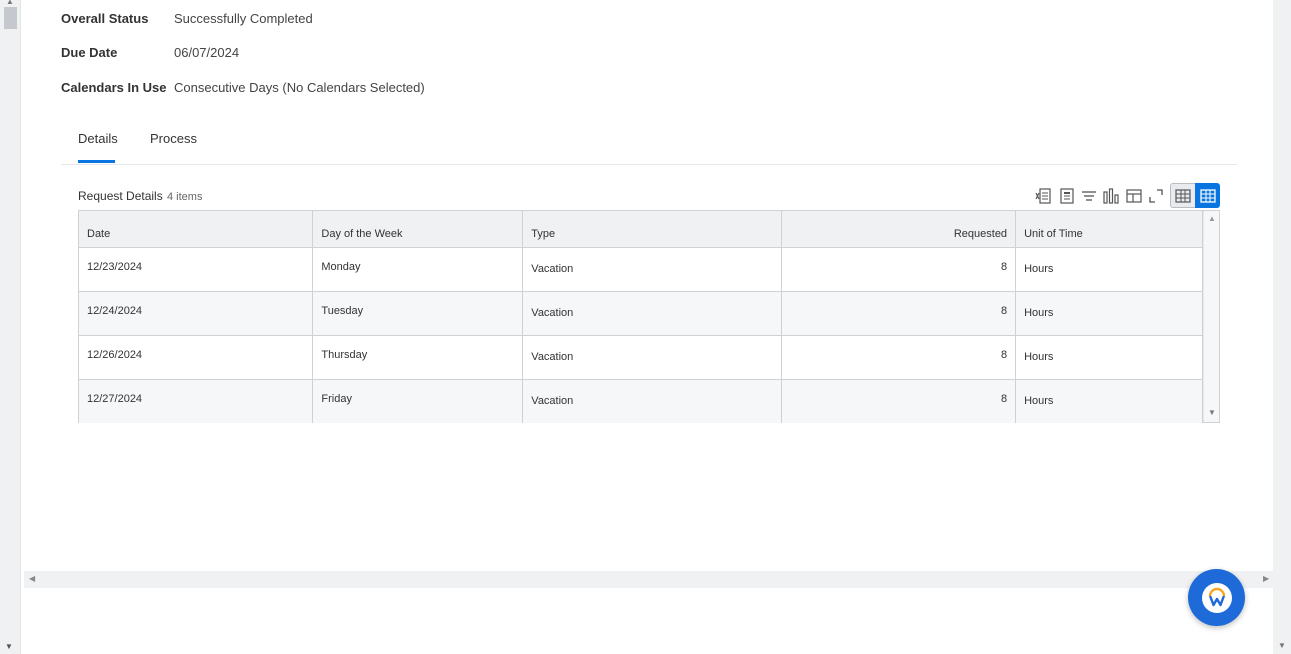  I want to click on field-value: 06/07/2024, so click(207, 52).